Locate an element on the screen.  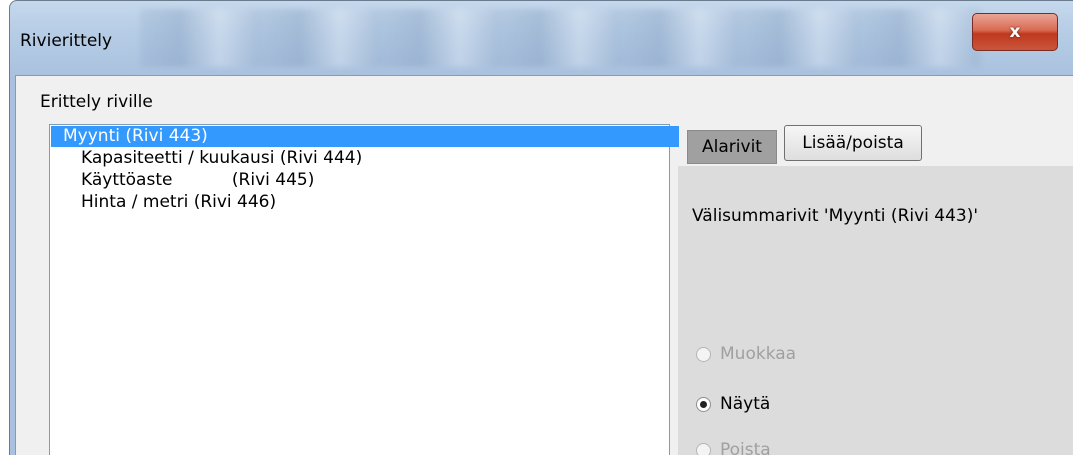
close-button: x is located at coordinates (1015, 32).